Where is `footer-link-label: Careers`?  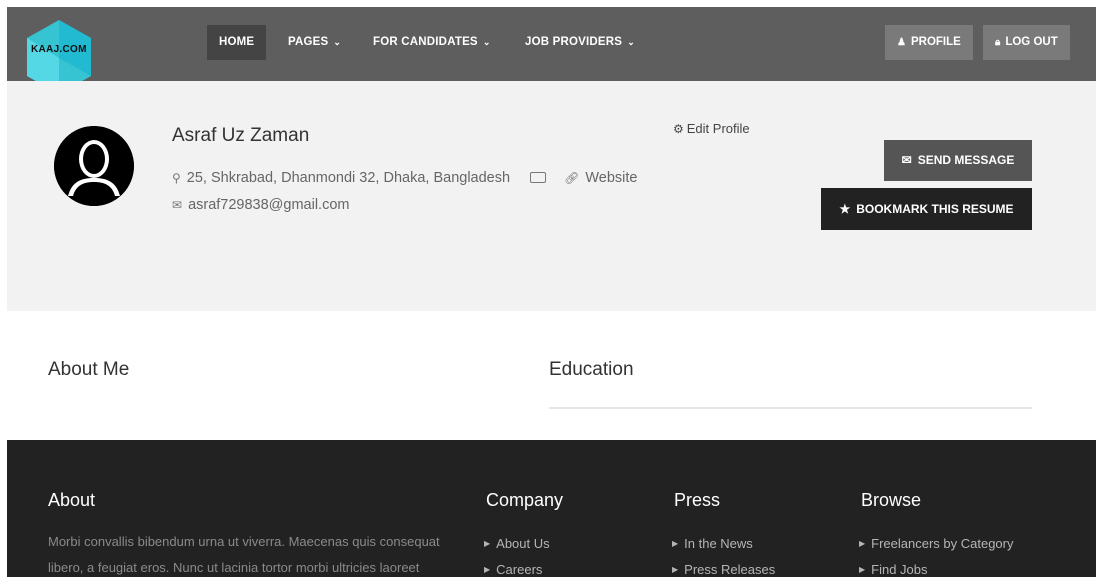 footer-link-label: Careers is located at coordinates (519, 569).